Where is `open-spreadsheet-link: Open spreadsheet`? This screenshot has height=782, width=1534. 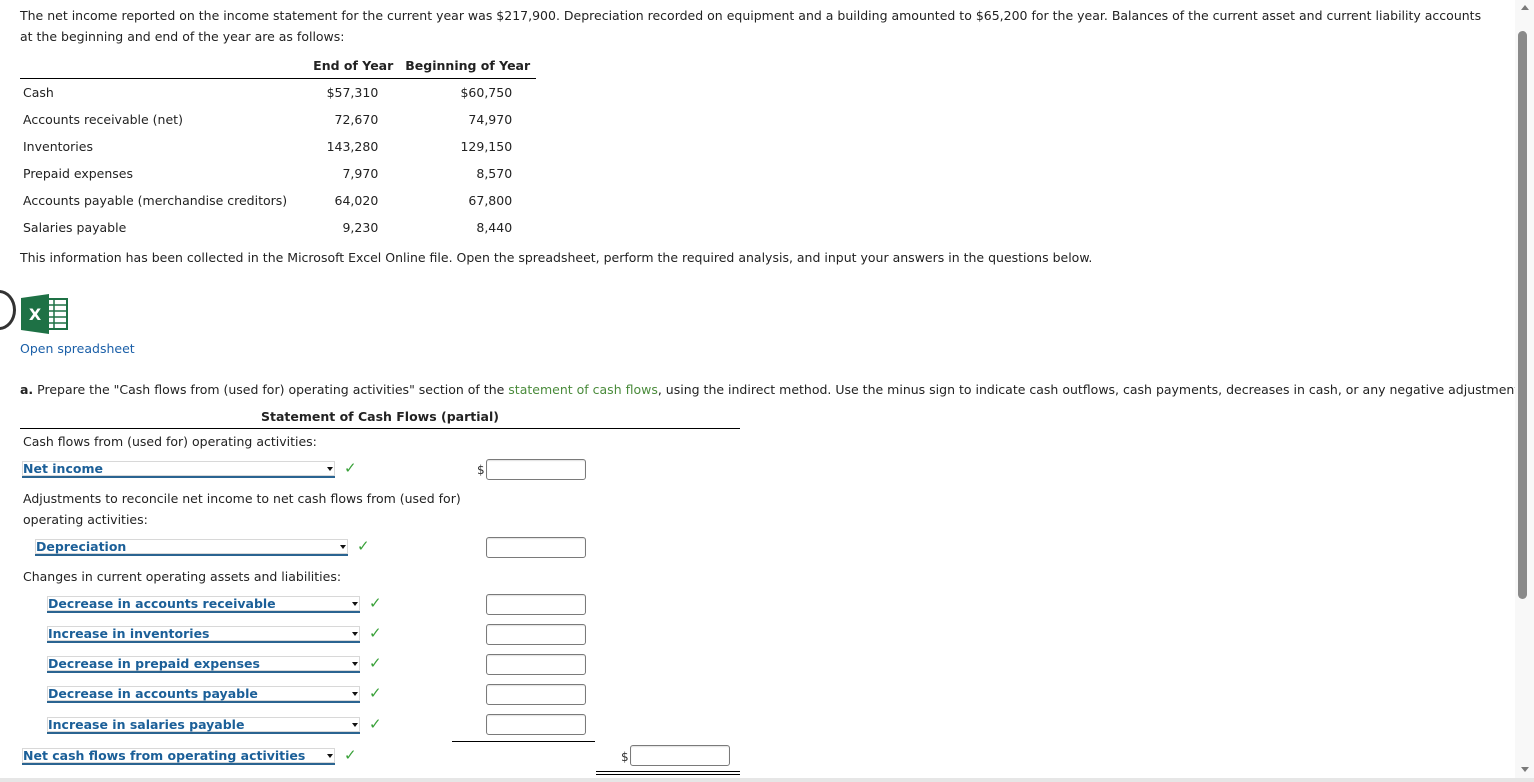
open-spreadsheet-link: Open spreadsheet is located at coordinates (77, 348).